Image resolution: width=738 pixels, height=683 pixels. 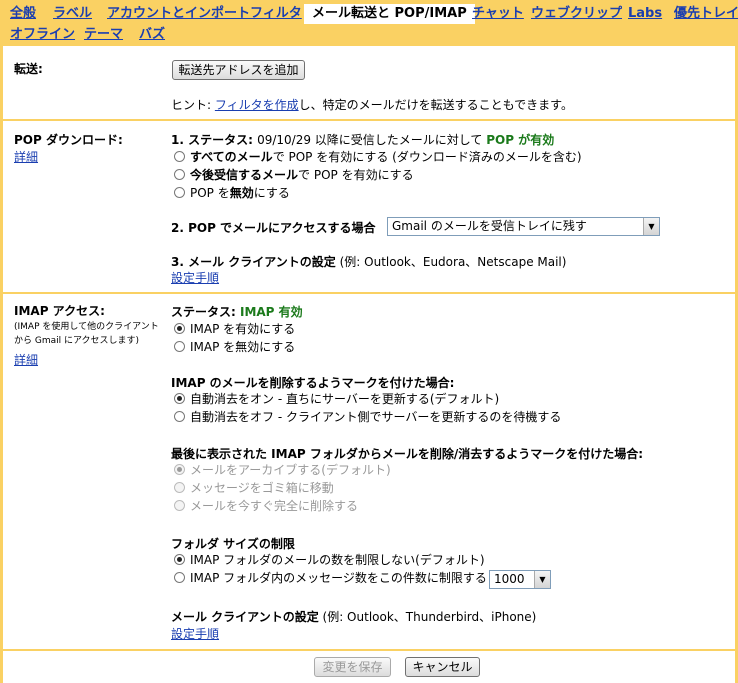 I want to click on move-to-trash-radio, so click(x=179, y=487).